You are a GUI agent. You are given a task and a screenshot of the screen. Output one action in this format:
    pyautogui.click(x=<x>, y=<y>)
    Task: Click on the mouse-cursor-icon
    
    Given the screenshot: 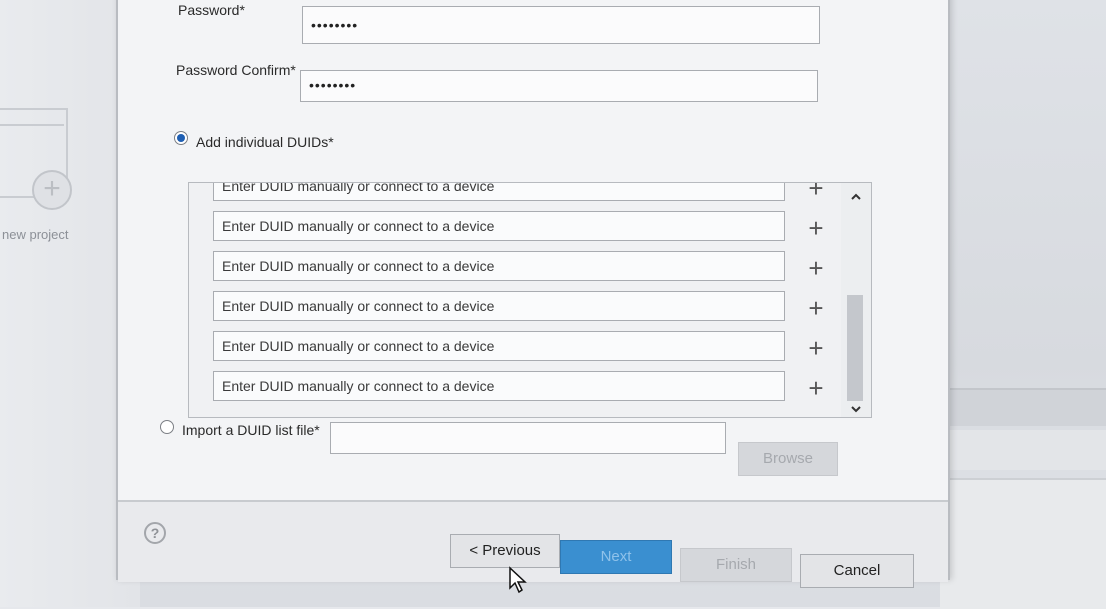 What is the action you would take?
    pyautogui.click(x=518, y=580)
    